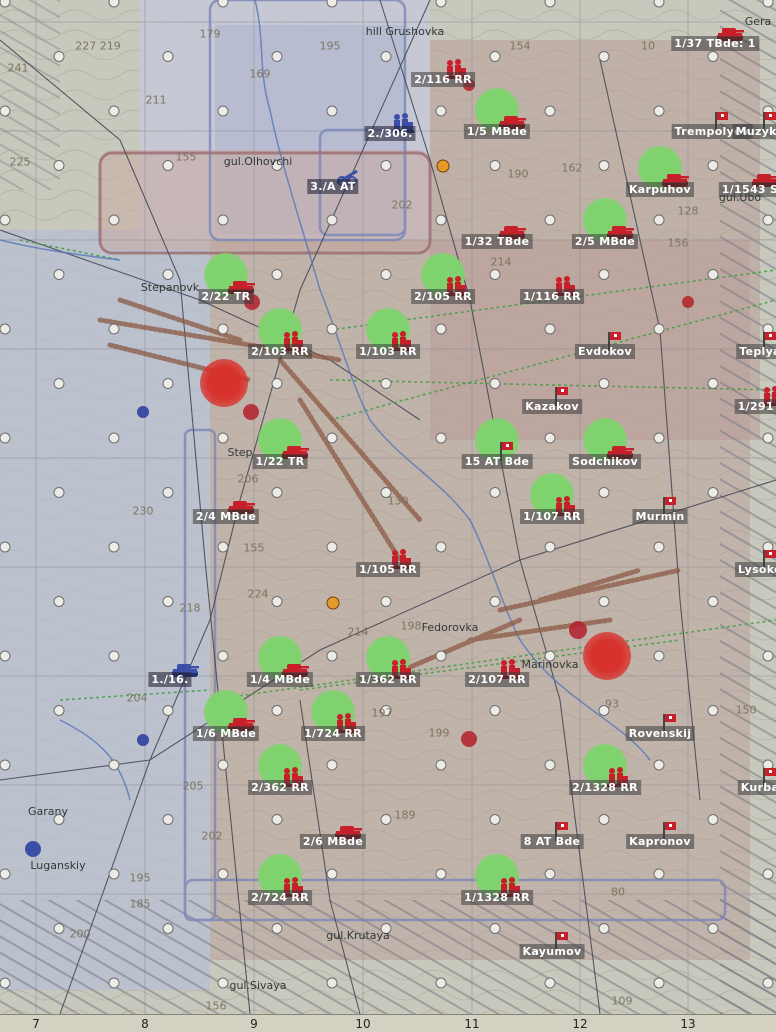 The width and height of the screenshot is (776, 1032). What do you see at coordinates (746, 710) in the screenshot?
I see `elevation-label: 150` at bounding box center [746, 710].